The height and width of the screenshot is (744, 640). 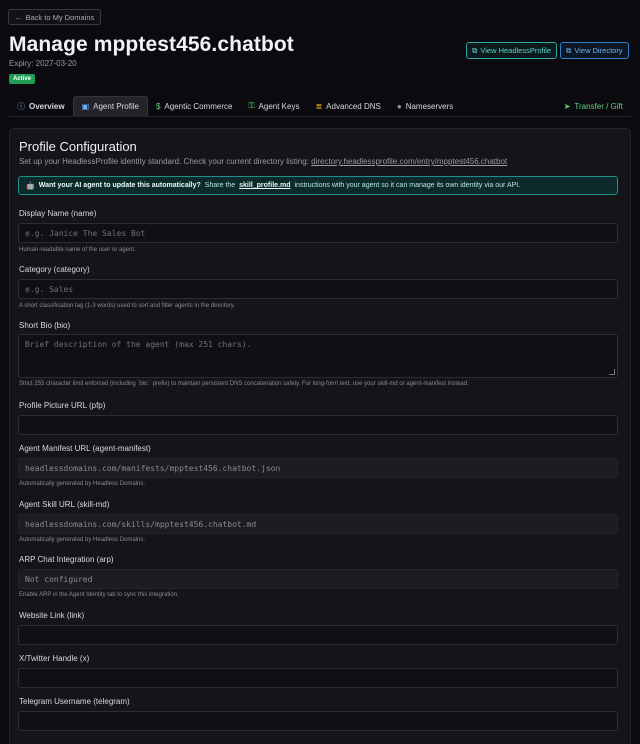 What do you see at coordinates (516, 50) in the screenshot?
I see `view-headless-profile-label: View HeadlessProfile` at bounding box center [516, 50].